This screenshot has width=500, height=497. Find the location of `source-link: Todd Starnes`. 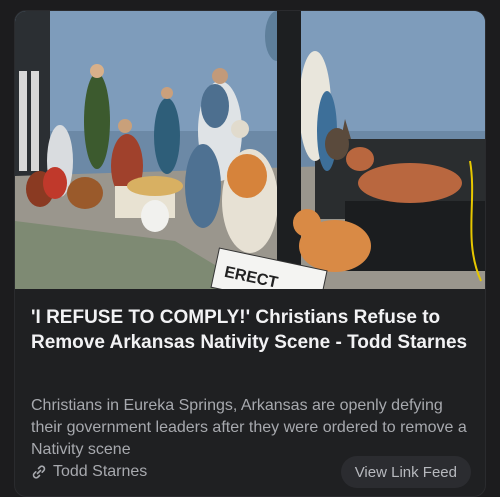

source-link: Todd Starnes is located at coordinates (89, 472).